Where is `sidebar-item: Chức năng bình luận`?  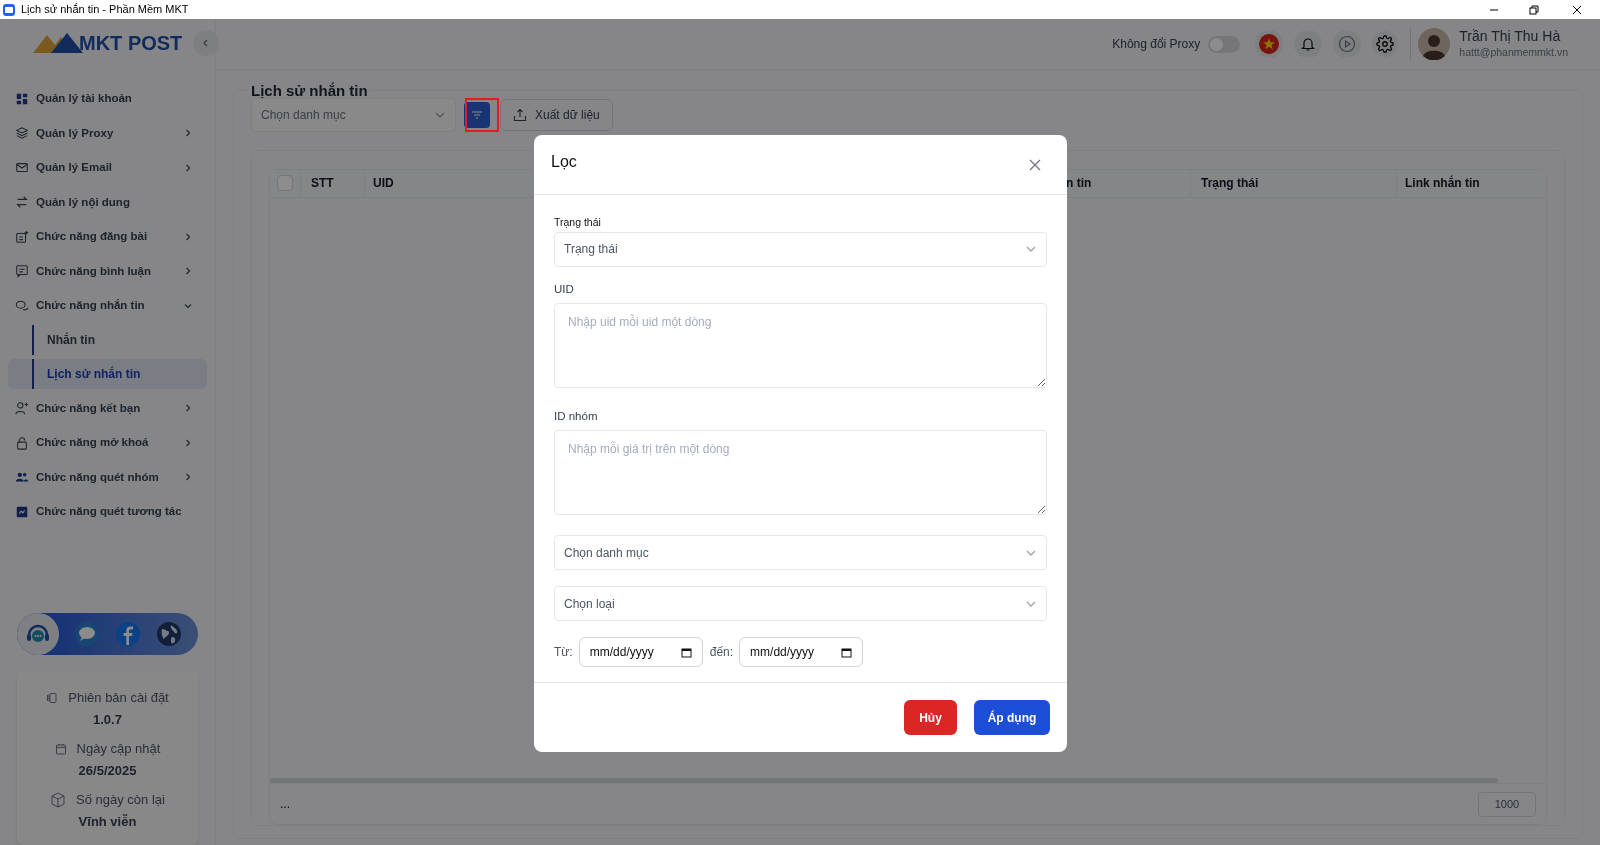
sidebar-item: Chức năng bình luận is located at coordinates (107, 271).